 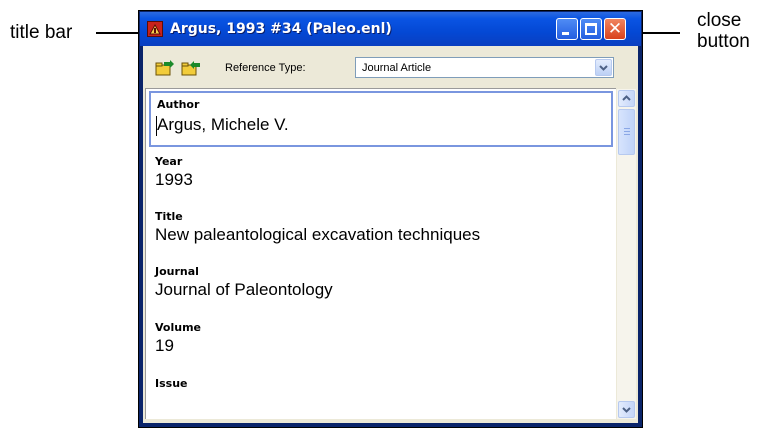 I want to click on callout-close-line-2: button, so click(x=723, y=41).